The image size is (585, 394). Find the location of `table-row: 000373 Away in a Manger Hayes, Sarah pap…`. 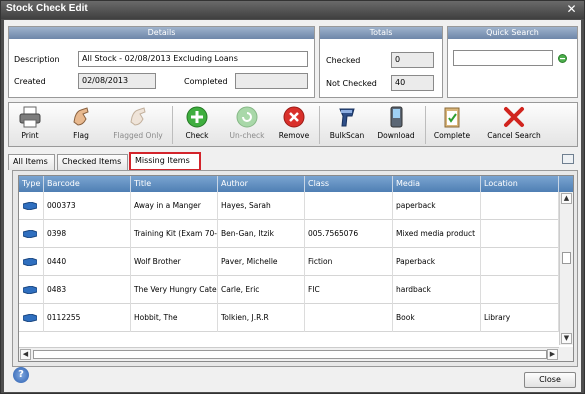

table-row: 000373 Away in a Manger Hayes, Sarah pap… is located at coordinates (289, 206).